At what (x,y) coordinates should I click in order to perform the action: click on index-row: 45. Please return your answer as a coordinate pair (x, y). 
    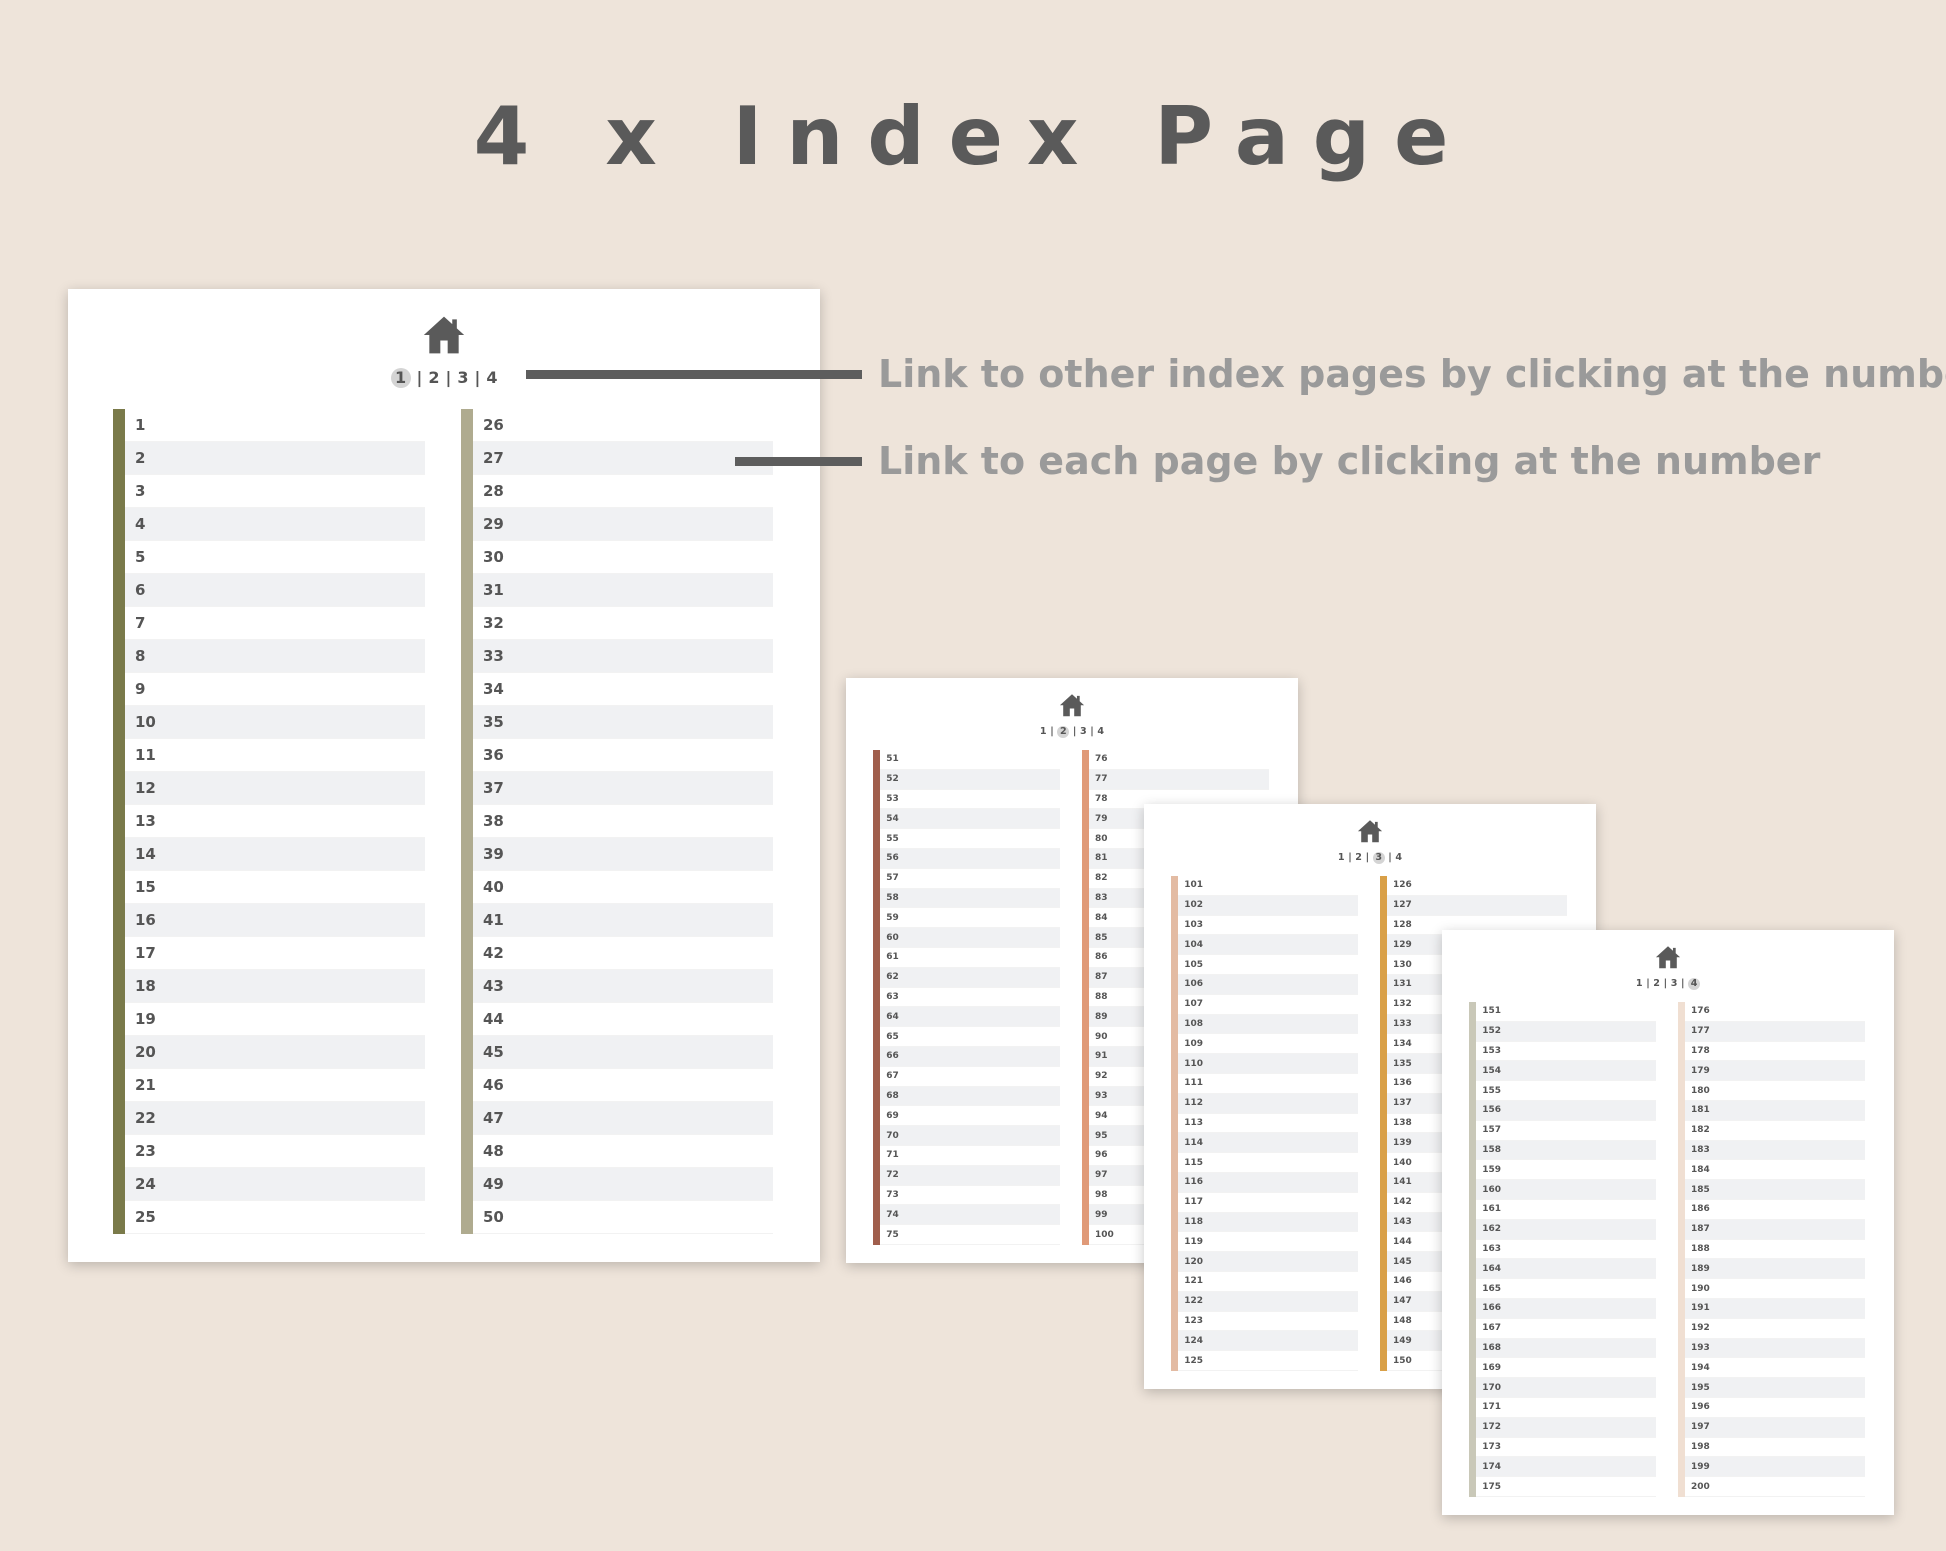
    Looking at the image, I should click on (623, 1052).